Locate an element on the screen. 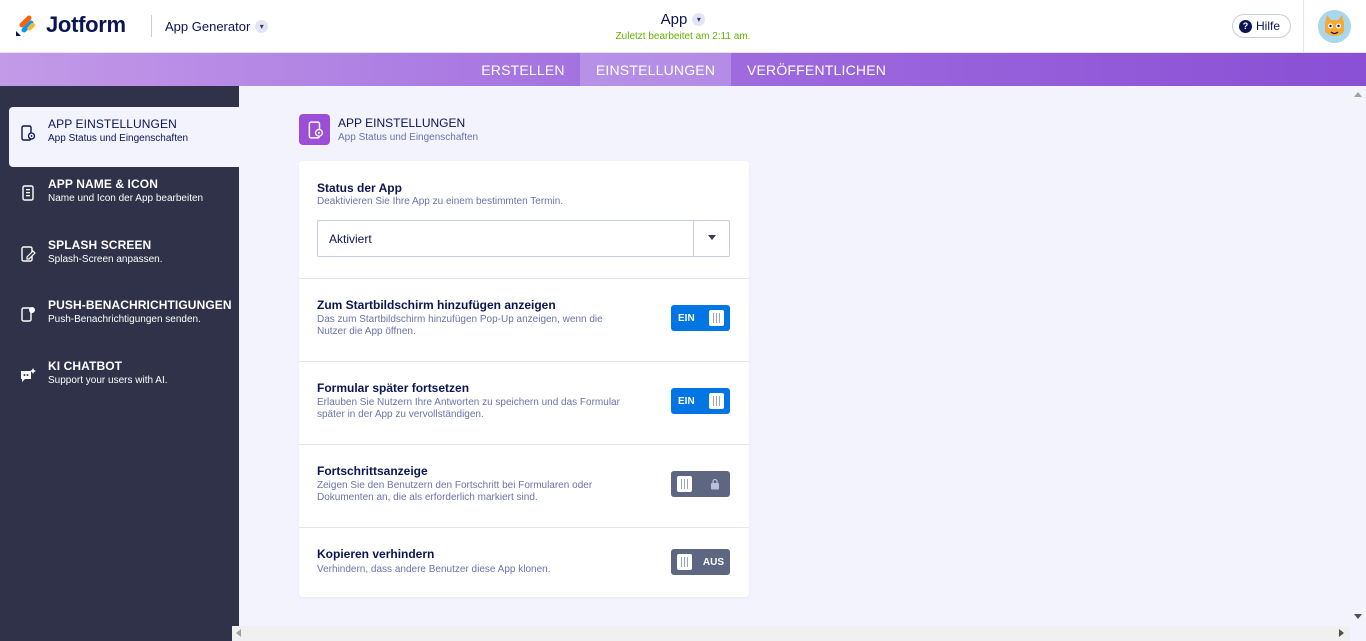 The width and height of the screenshot is (1366, 641). tab-veroeffentlichen: VERÖFFENTLICHEN is located at coordinates (816, 69).